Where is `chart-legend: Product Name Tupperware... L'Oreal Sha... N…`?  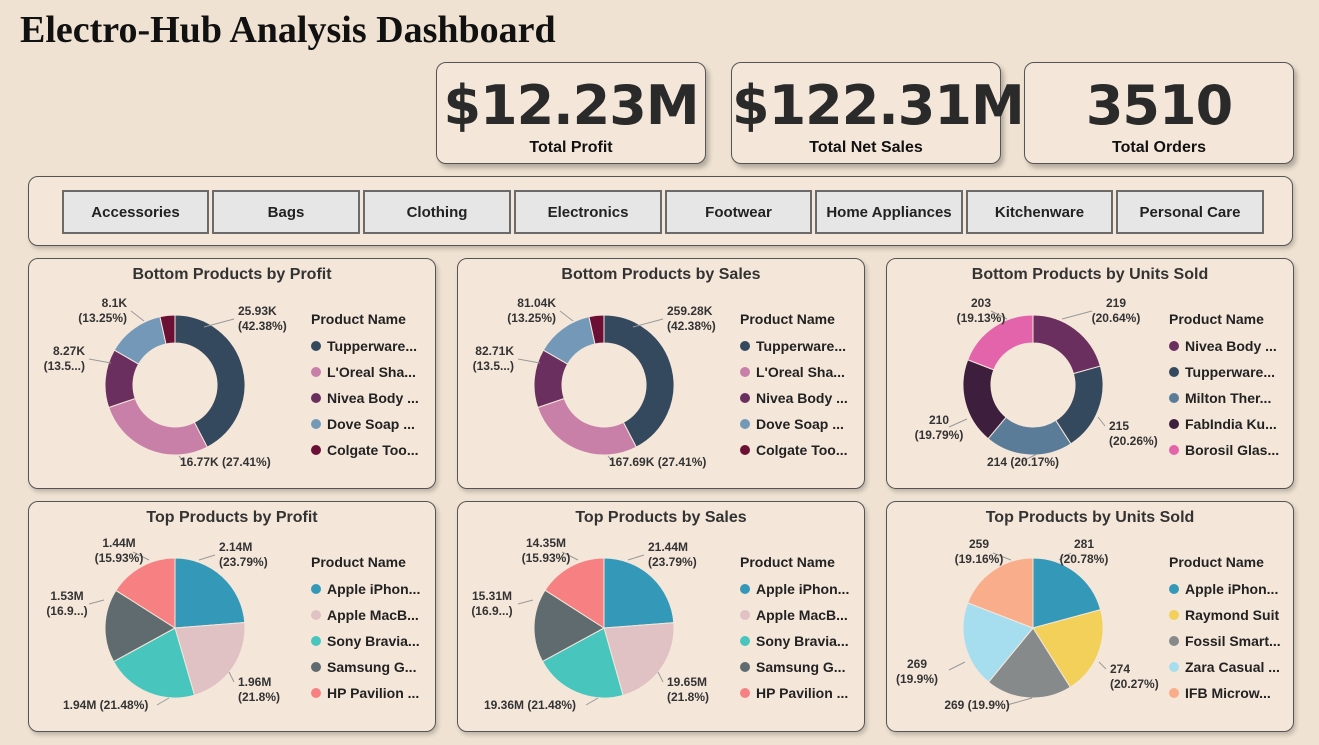
chart-legend: Product Name Tupperware... L'Oreal Sha... N… is located at coordinates (365, 387).